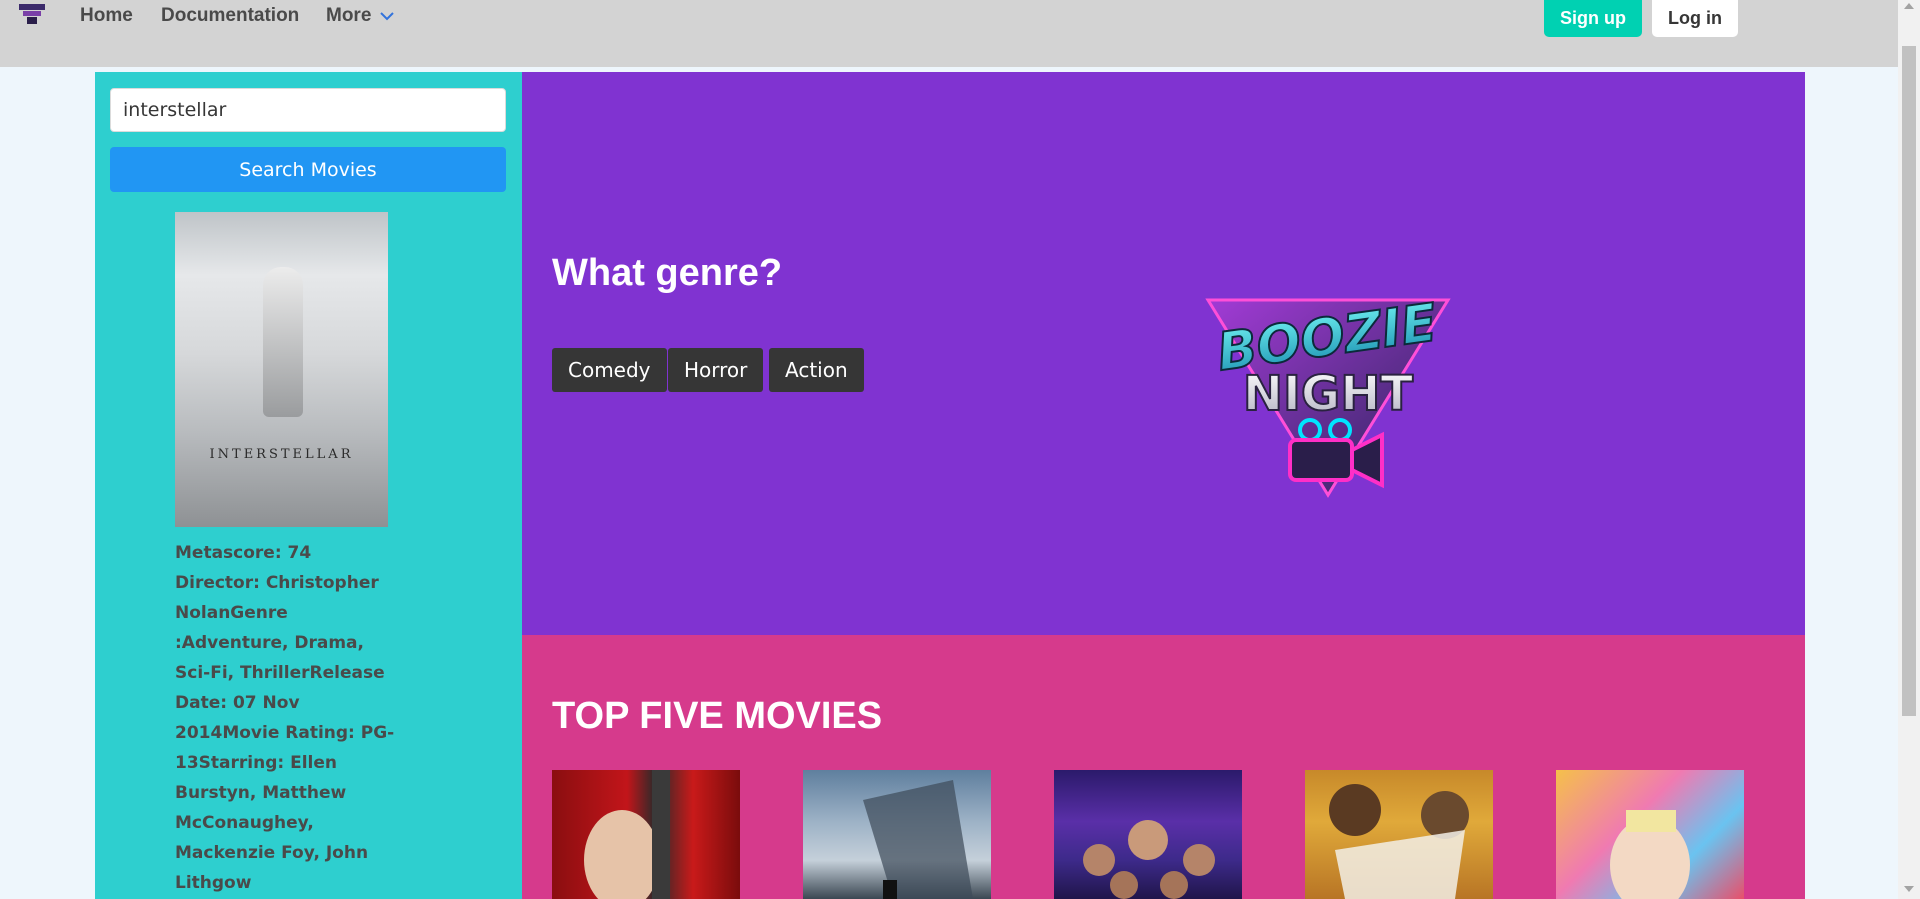 The height and width of the screenshot is (899, 1920). Describe the element at coordinates (281, 454) in the screenshot. I see `poster-title: INTERSTELLAR` at that location.